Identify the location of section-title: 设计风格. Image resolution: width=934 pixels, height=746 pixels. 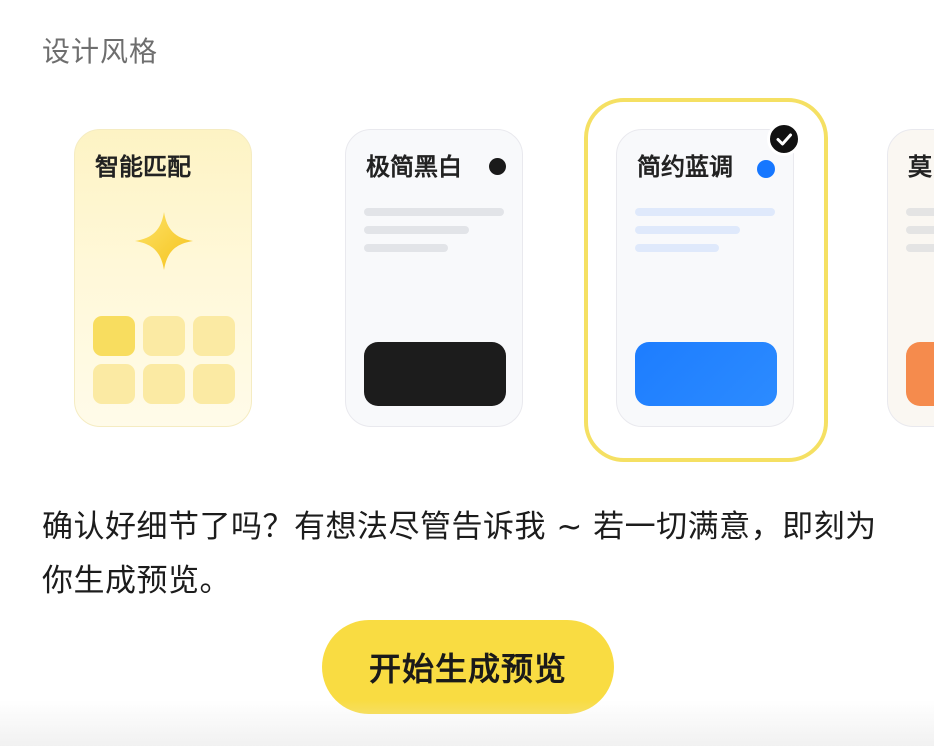
(100, 51).